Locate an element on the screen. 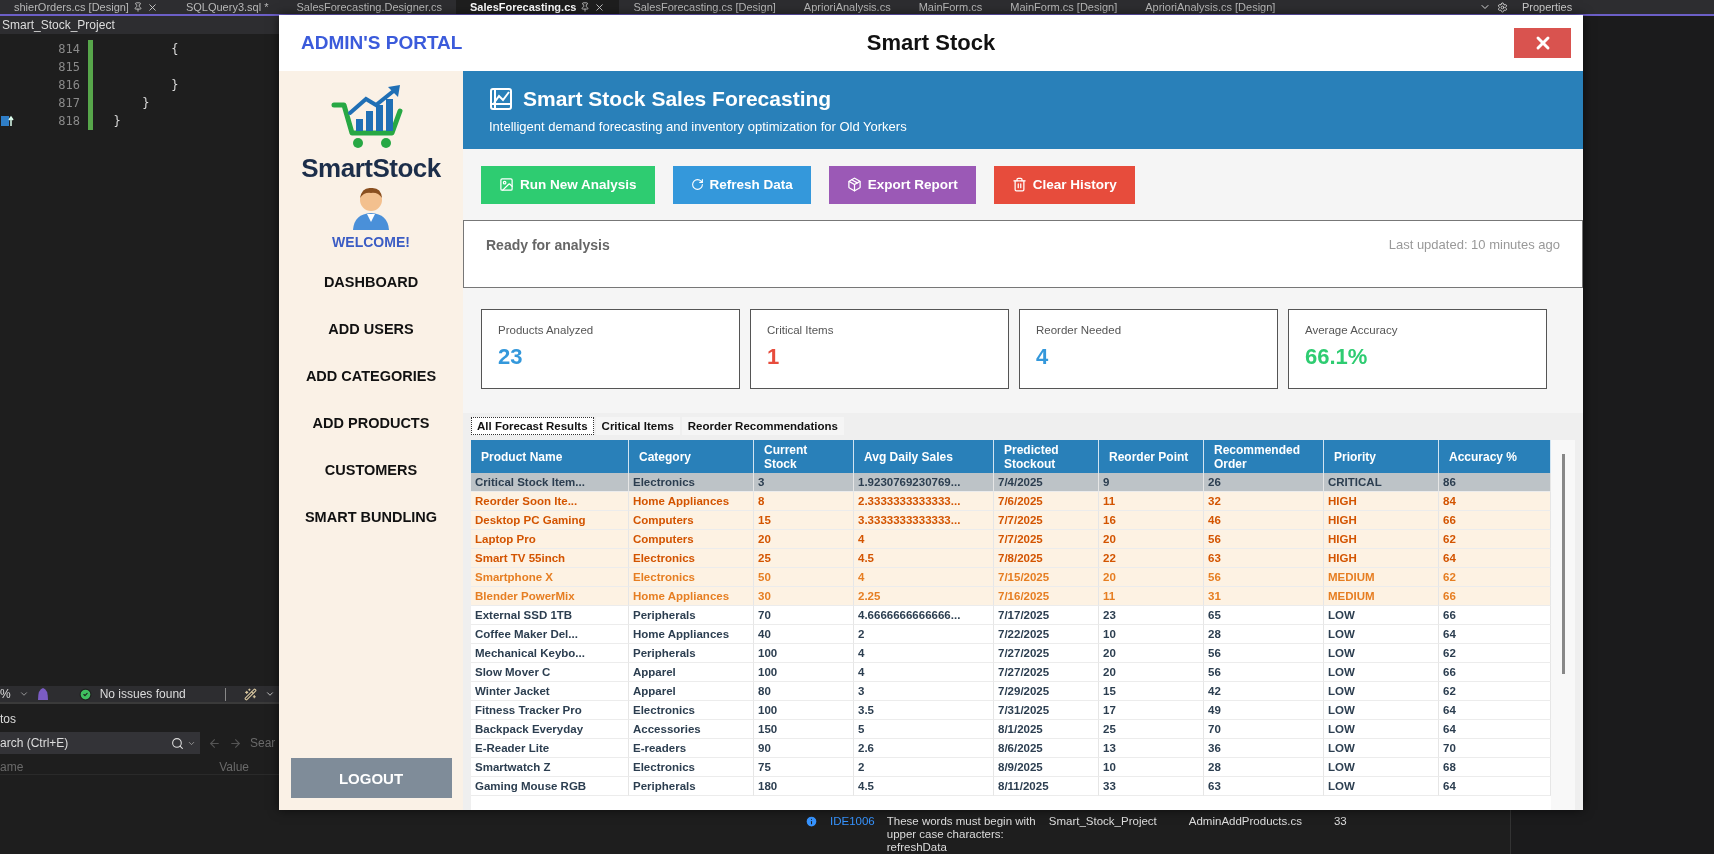 The image size is (1714, 854). brand-name: SmartStock is located at coordinates (371, 168).